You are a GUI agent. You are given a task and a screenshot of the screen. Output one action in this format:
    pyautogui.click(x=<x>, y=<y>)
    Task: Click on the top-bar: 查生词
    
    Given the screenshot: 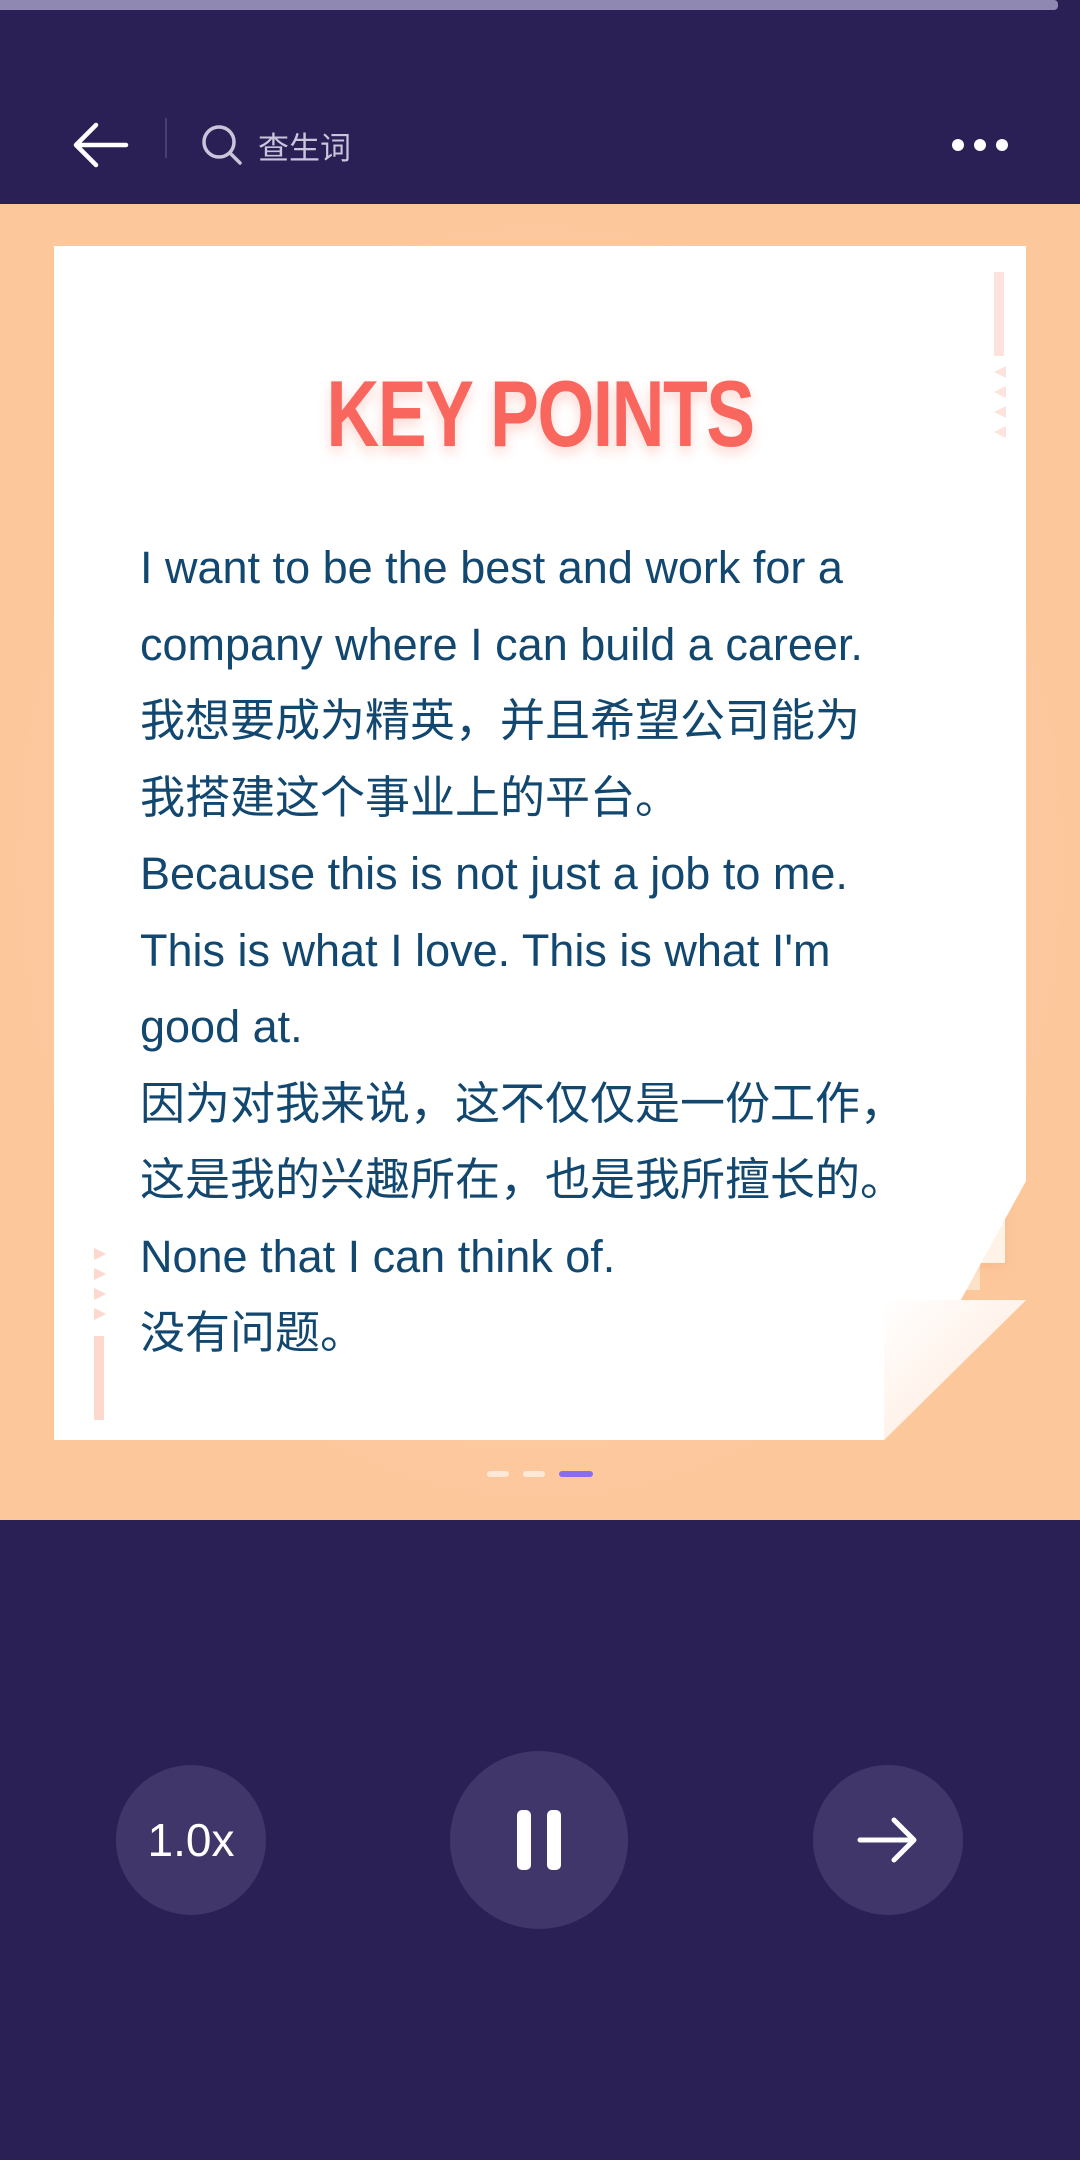 What is the action you would take?
    pyautogui.click(x=540, y=107)
    